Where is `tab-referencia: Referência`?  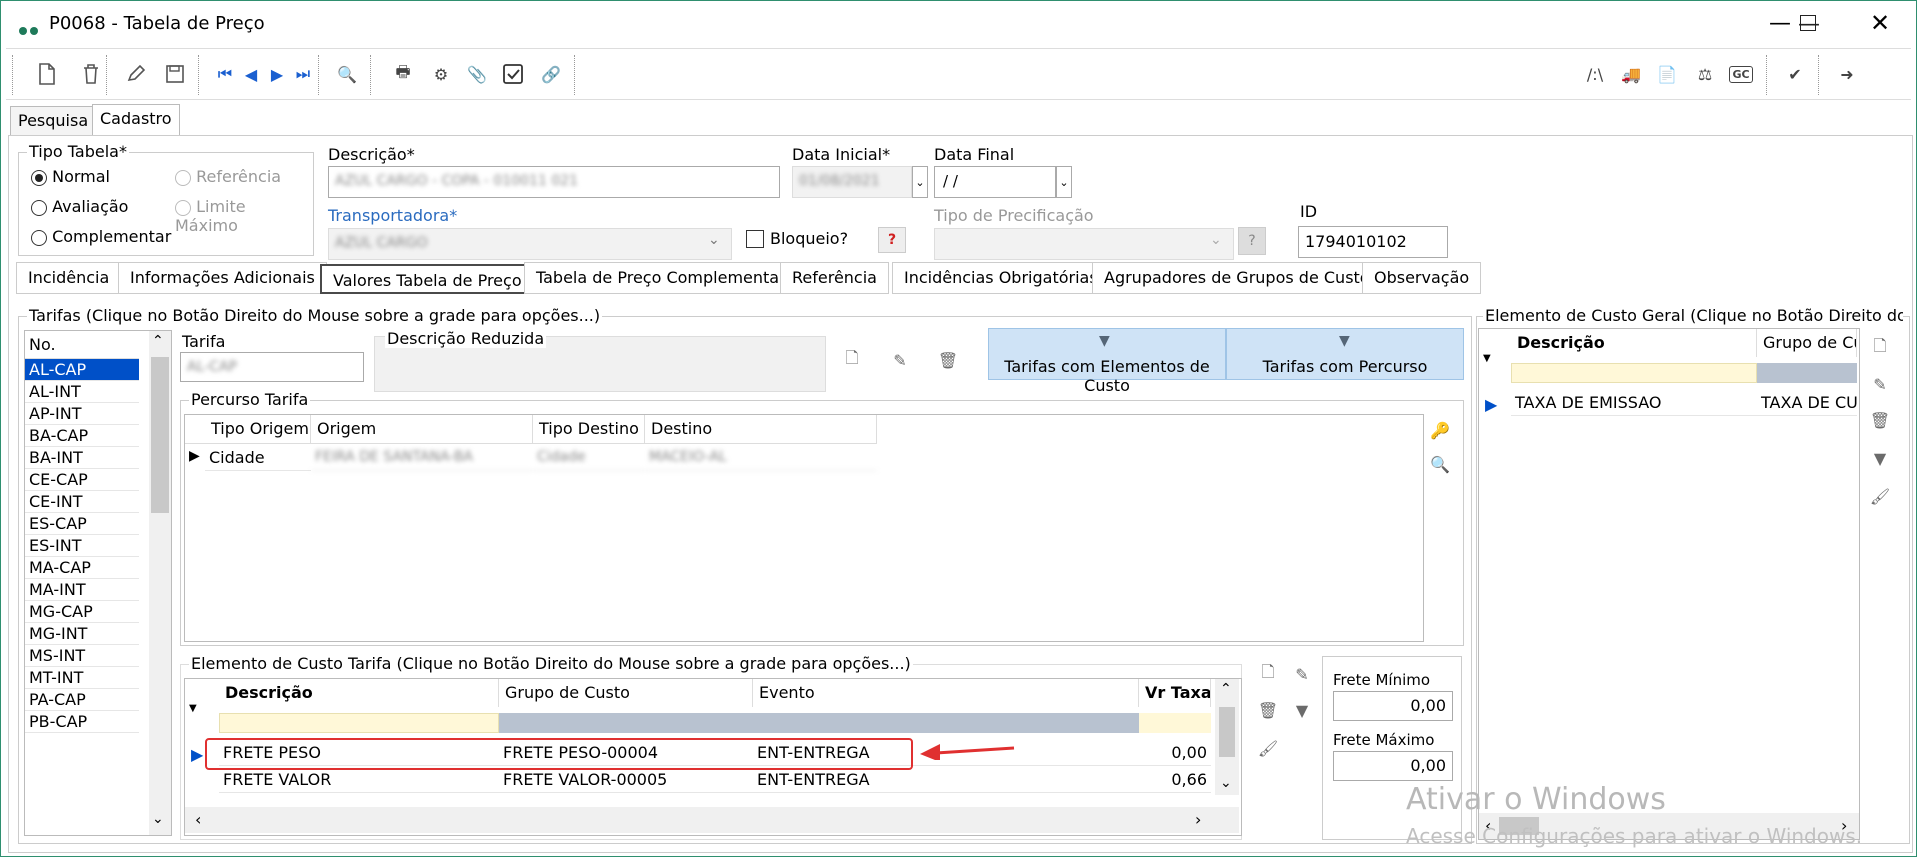
tab-referencia: Referência is located at coordinates (834, 278).